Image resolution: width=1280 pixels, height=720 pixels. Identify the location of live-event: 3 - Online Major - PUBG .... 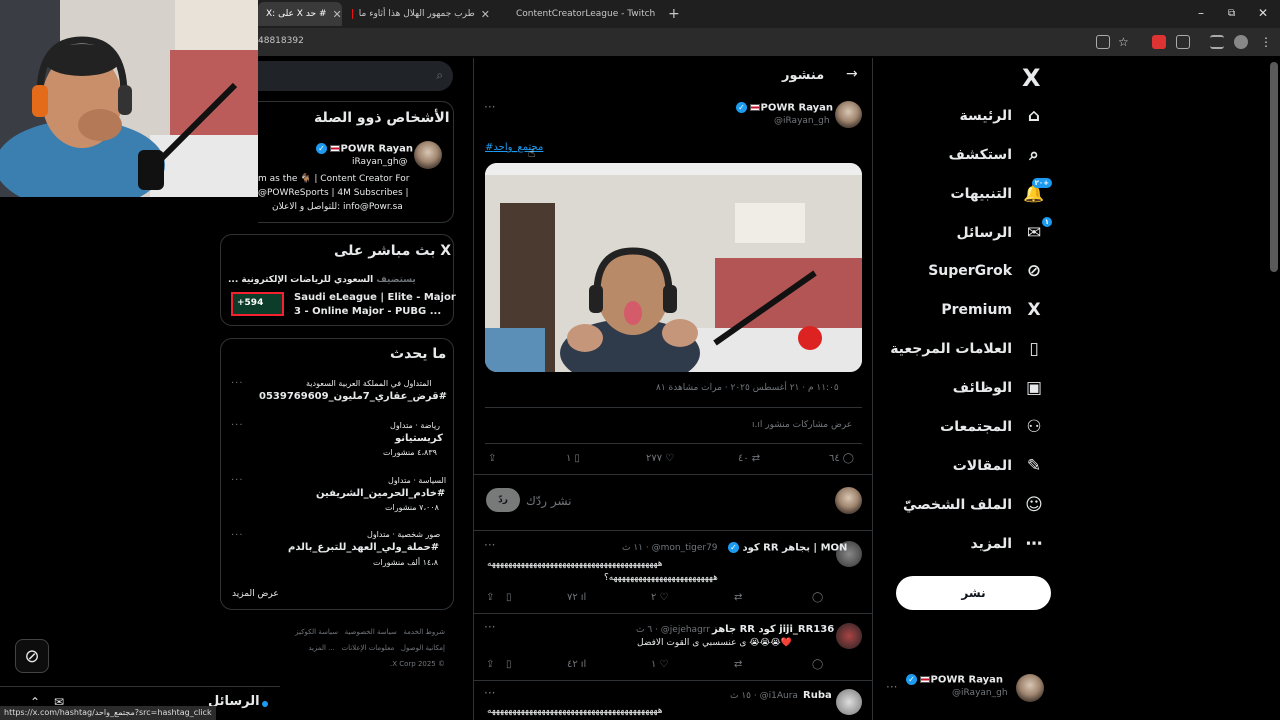
(367, 311).